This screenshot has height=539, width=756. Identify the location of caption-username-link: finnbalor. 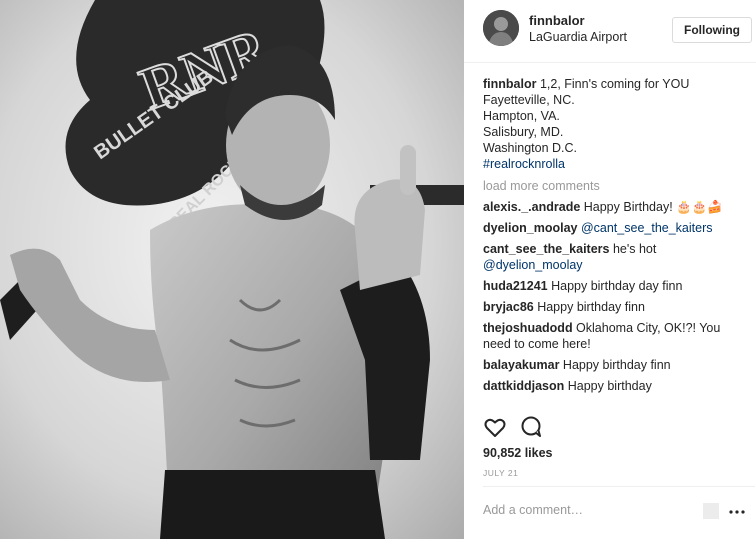
(509, 84).